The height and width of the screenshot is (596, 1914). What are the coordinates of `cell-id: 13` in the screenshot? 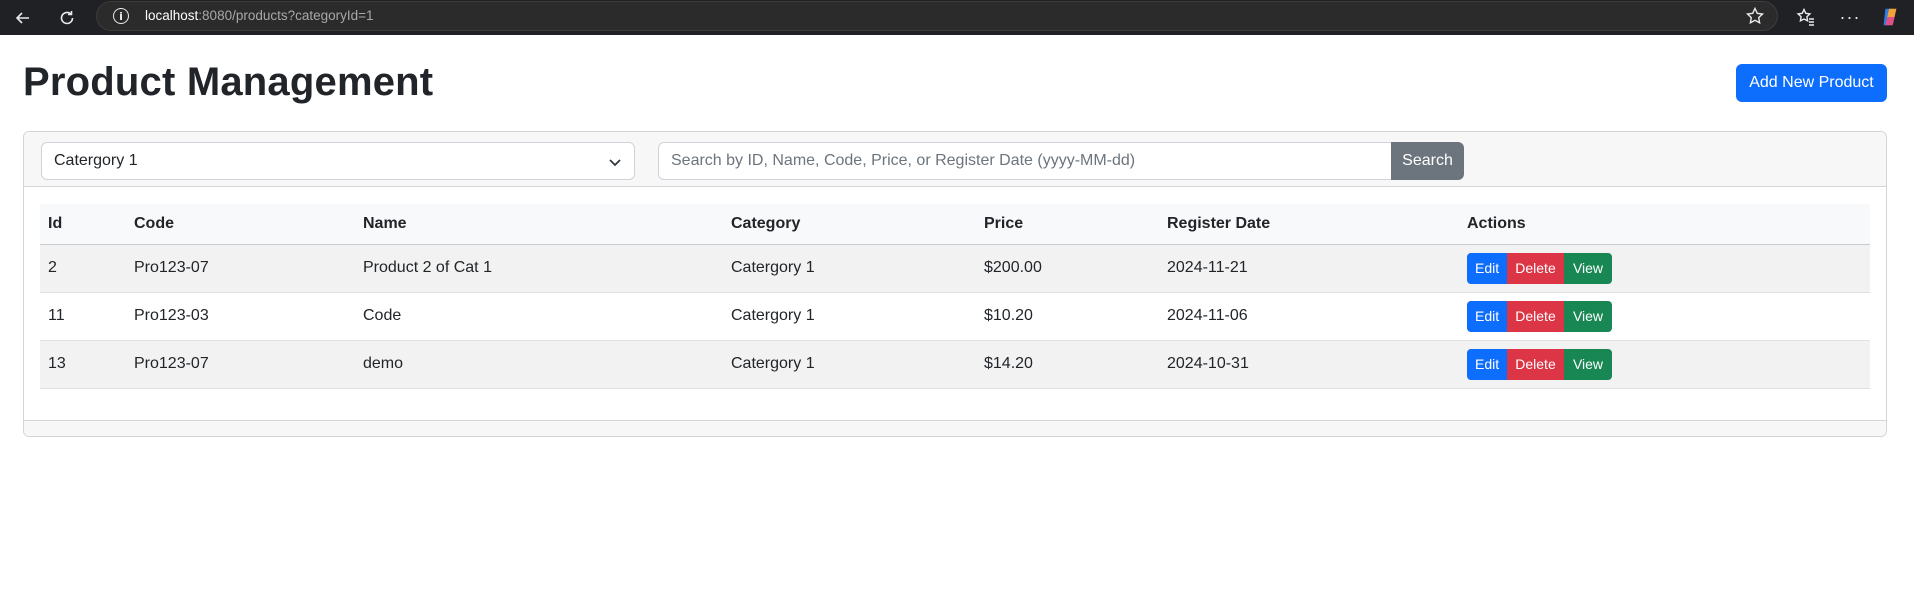 It's located at (83, 364).